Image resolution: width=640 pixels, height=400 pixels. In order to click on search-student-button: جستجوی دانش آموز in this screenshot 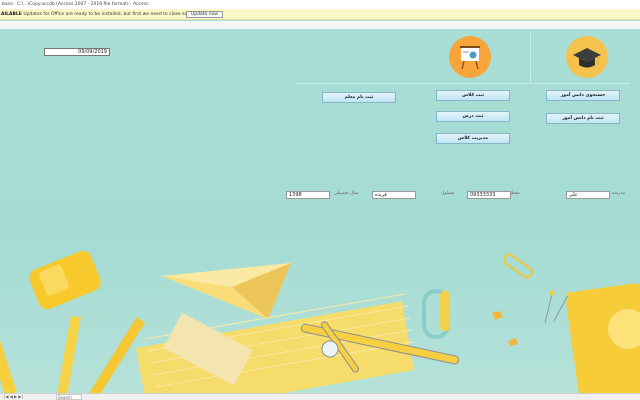, I will do `click(583, 95)`.